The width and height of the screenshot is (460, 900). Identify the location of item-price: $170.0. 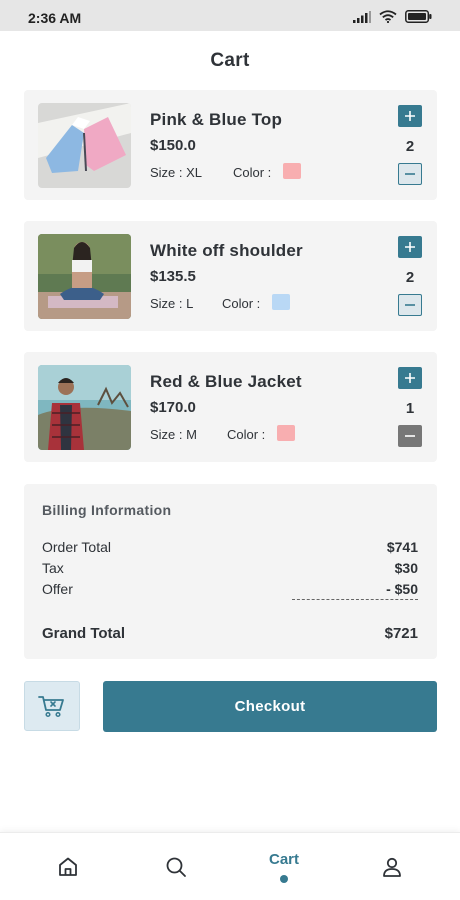
(173, 407).